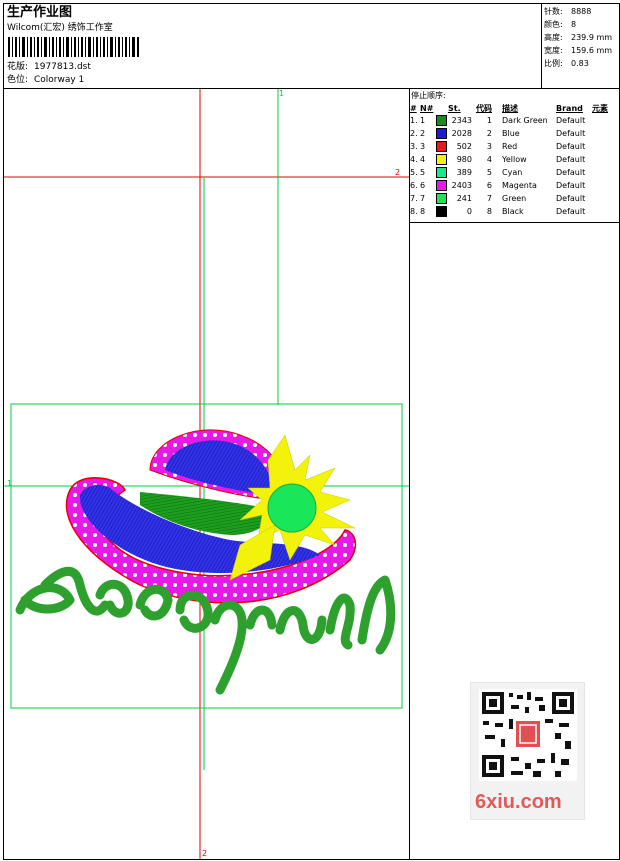  What do you see at coordinates (423, 159) in the screenshot?
I see `row-needle: 4` at bounding box center [423, 159].